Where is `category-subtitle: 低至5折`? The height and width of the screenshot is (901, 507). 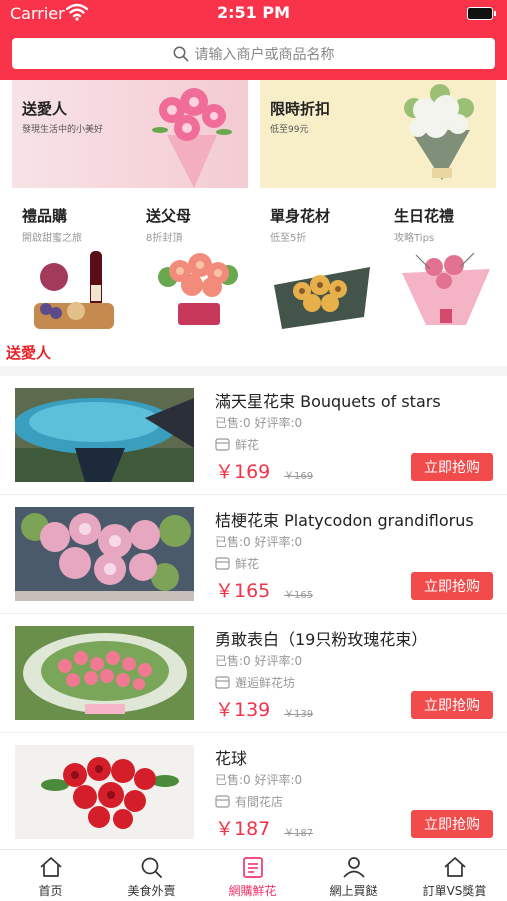 category-subtitle: 低至5折 is located at coordinates (288, 238).